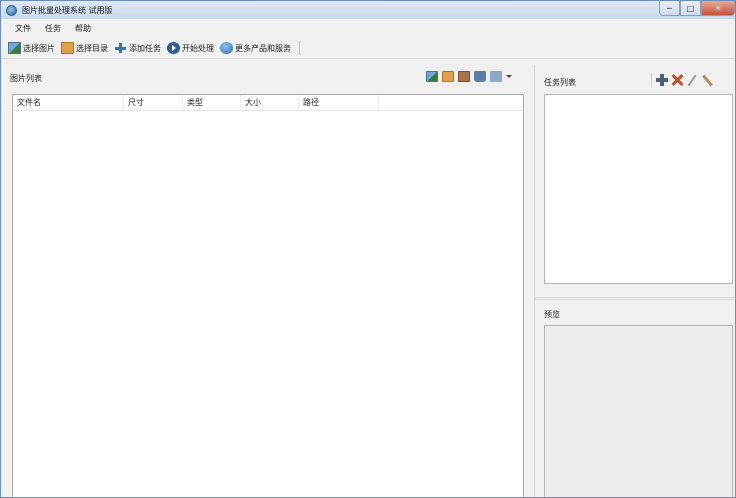  Describe the element at coordinates (638, 411) in the screenshot. I see `preview-box` at that location.